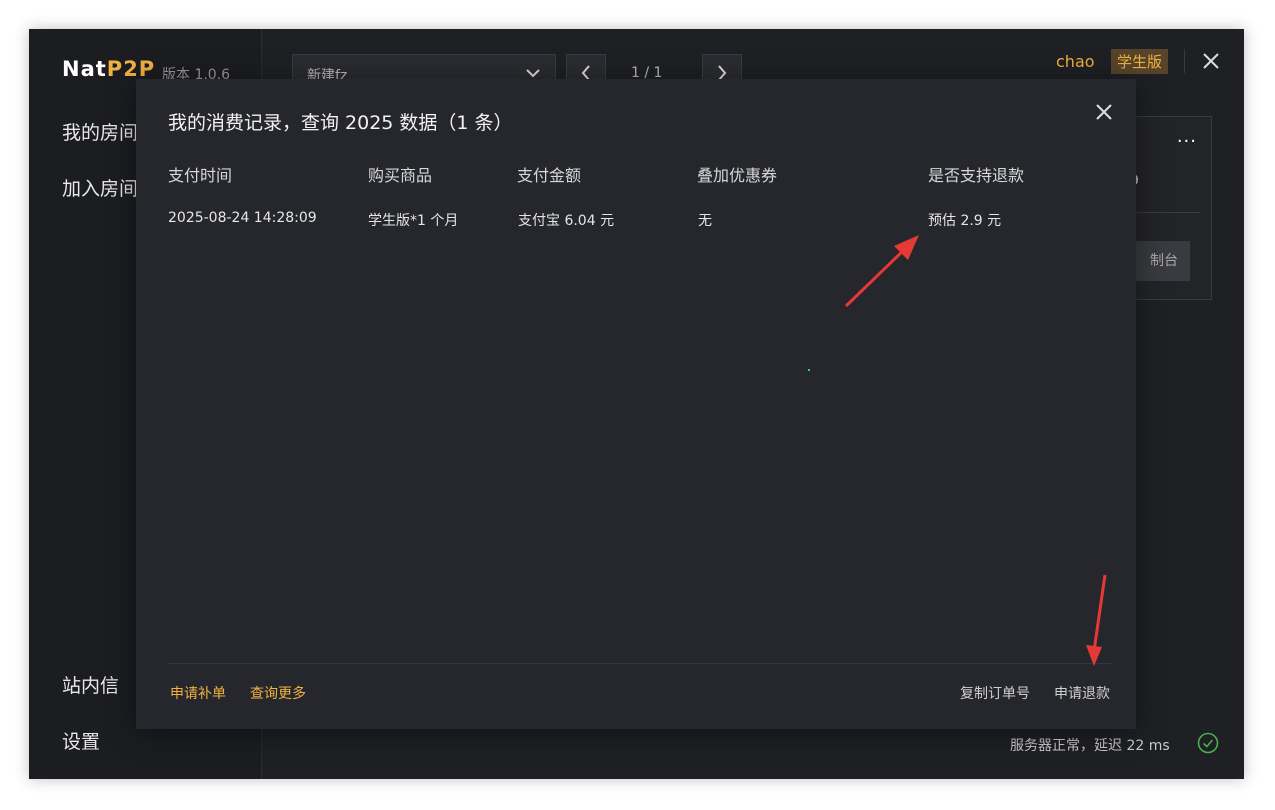 The height and width of the screenshot is (810, 1275). Describe the element at coordinates (881, 271) in the screenshot. I see `annotation-arrow-refund-estimate` at that location.